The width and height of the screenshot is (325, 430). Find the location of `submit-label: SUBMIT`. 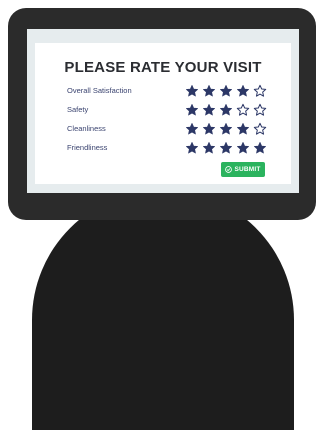

submit-label: SUBMIT is located at coordinates (247, 169).